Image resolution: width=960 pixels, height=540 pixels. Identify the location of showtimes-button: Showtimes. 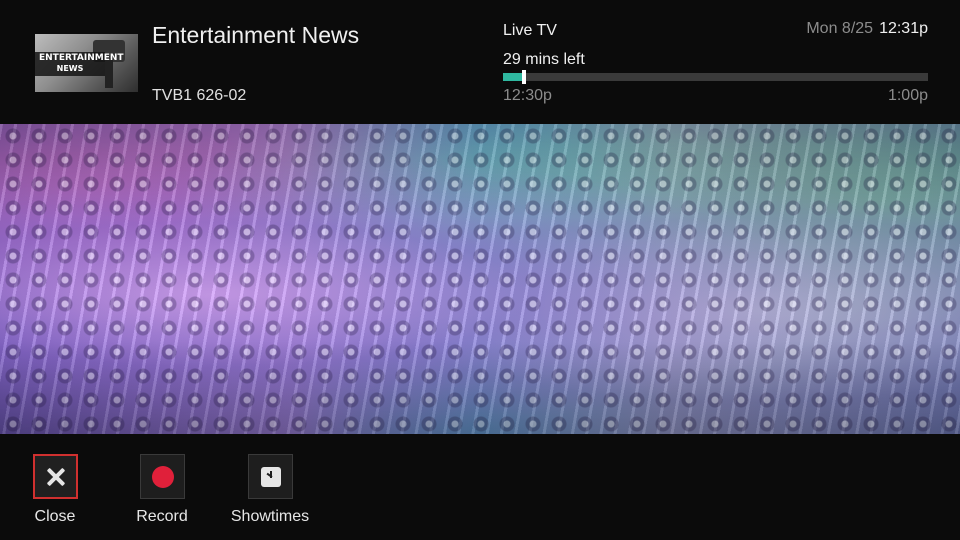
(270, 494).